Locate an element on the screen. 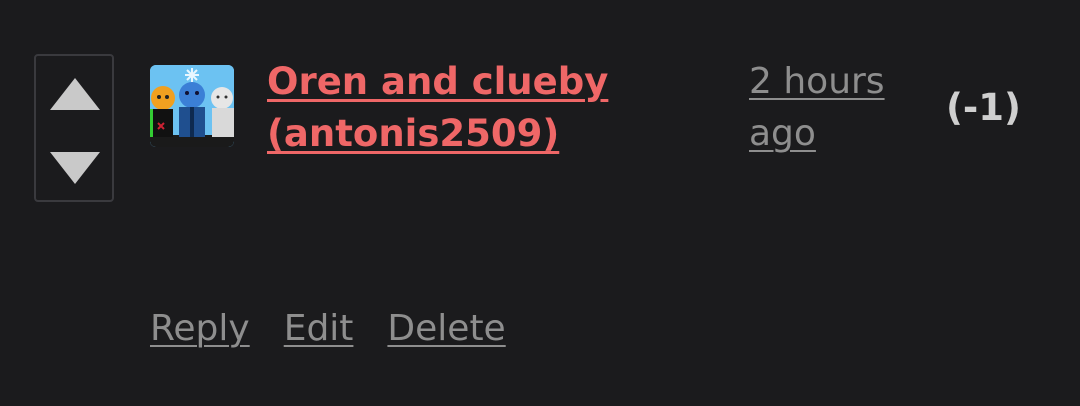 The height and width of the screenshot is (406, 1080). delete-link: Delete is located at coordinates (446, 329).